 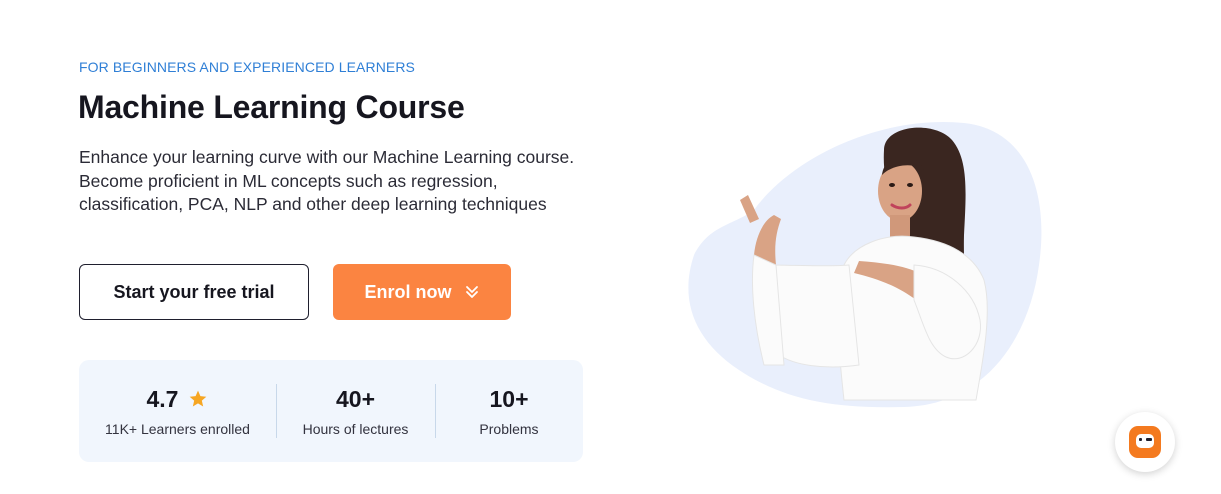 I want to click on chat-widget-button, so click(x=1145, y=442).